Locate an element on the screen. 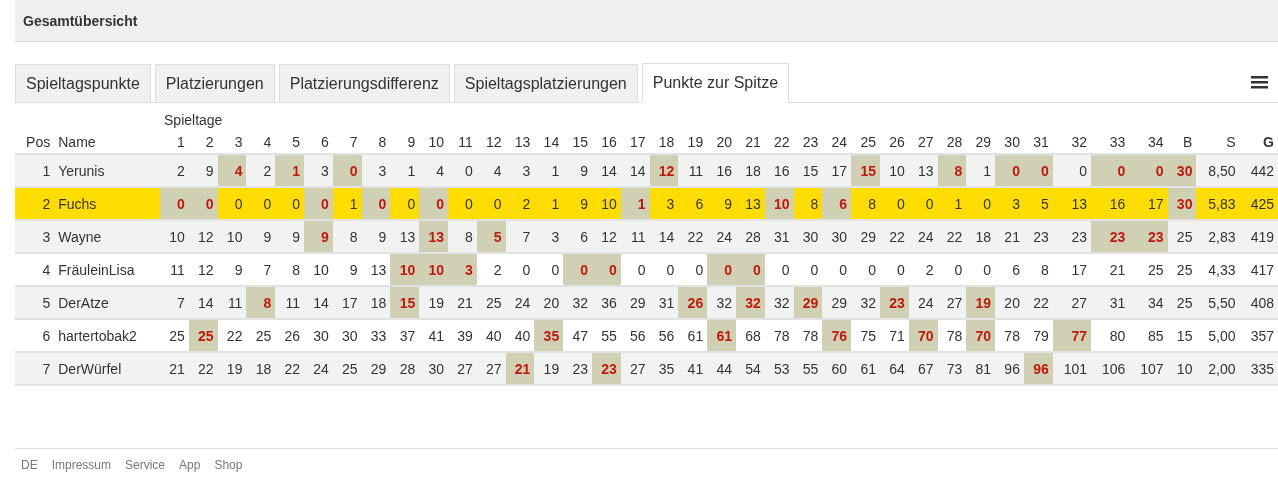 This screenshot has height=489, width=1278. column-header: 15 is located at coordinates (577, 142).